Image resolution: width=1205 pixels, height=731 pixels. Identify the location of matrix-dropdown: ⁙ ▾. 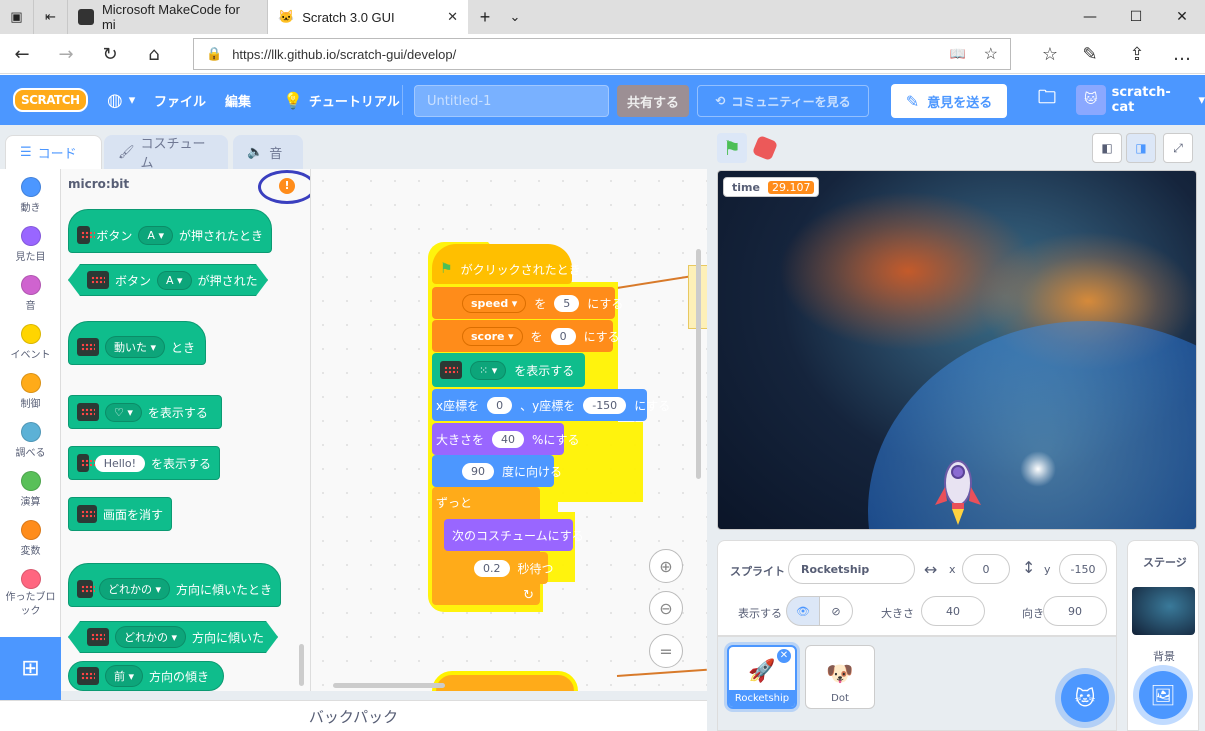
(488, 370).